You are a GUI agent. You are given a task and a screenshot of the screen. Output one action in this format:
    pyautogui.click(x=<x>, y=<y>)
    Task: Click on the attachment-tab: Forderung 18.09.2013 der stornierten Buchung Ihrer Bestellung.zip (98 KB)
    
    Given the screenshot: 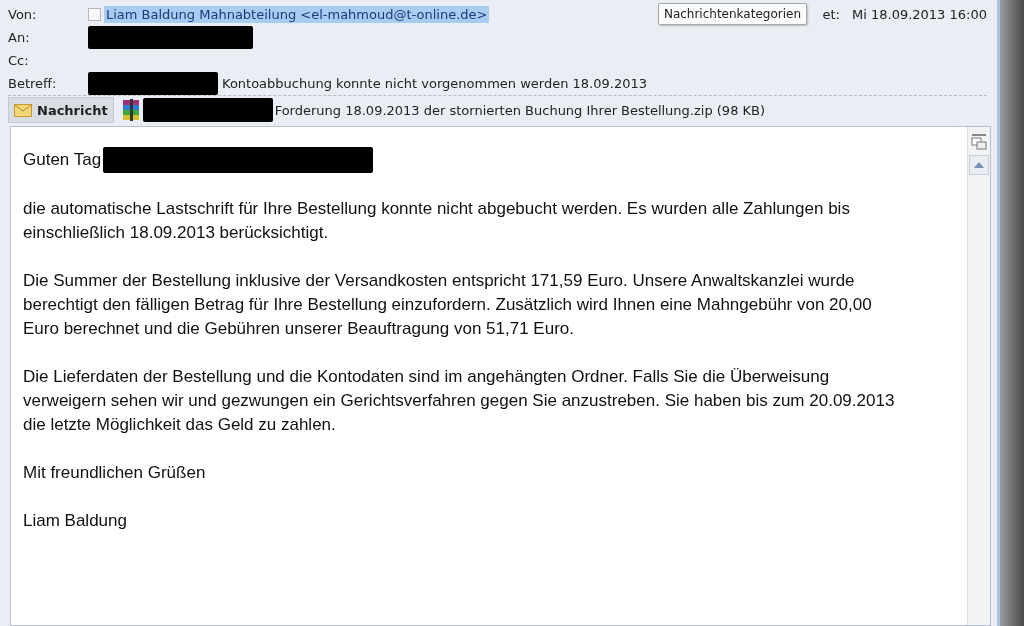 What is the action you would take?
    pyautogui.click(x=443, y=110)
    